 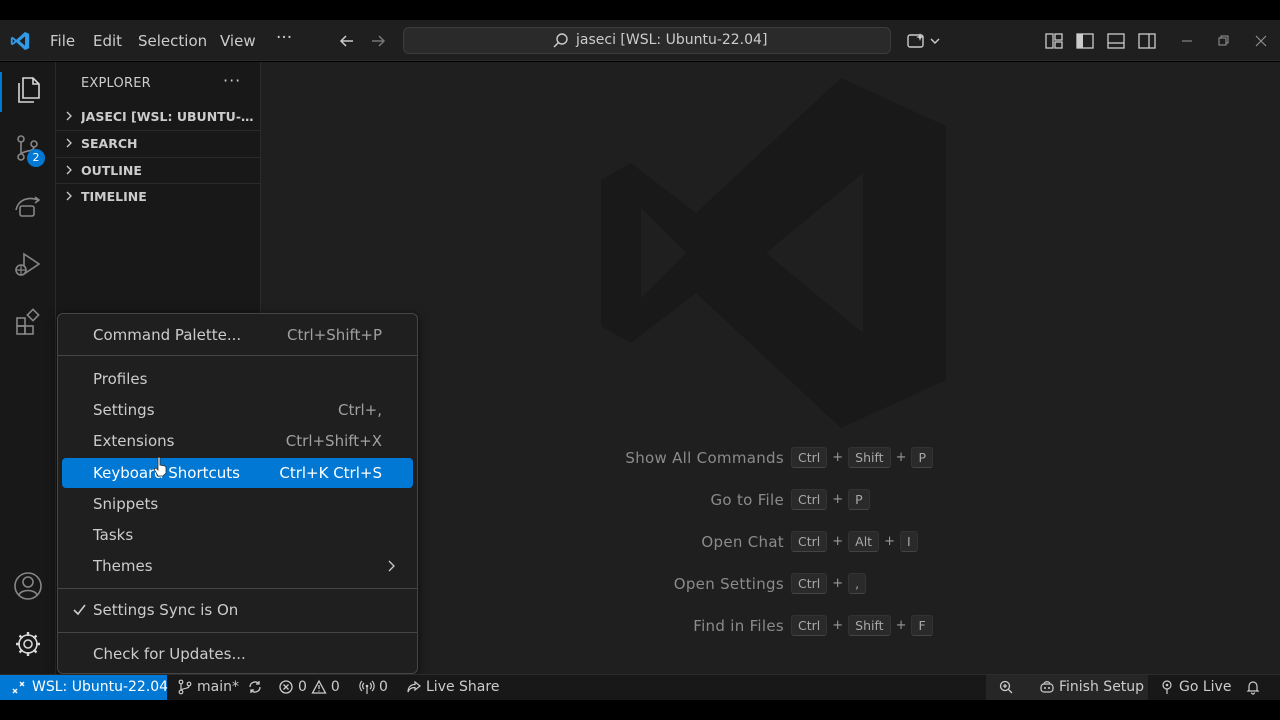 What do you see at coordinates (116, 83) in the screenshot?
I see `explorer-title: EXPLORER` at bounding box center [116, 83].